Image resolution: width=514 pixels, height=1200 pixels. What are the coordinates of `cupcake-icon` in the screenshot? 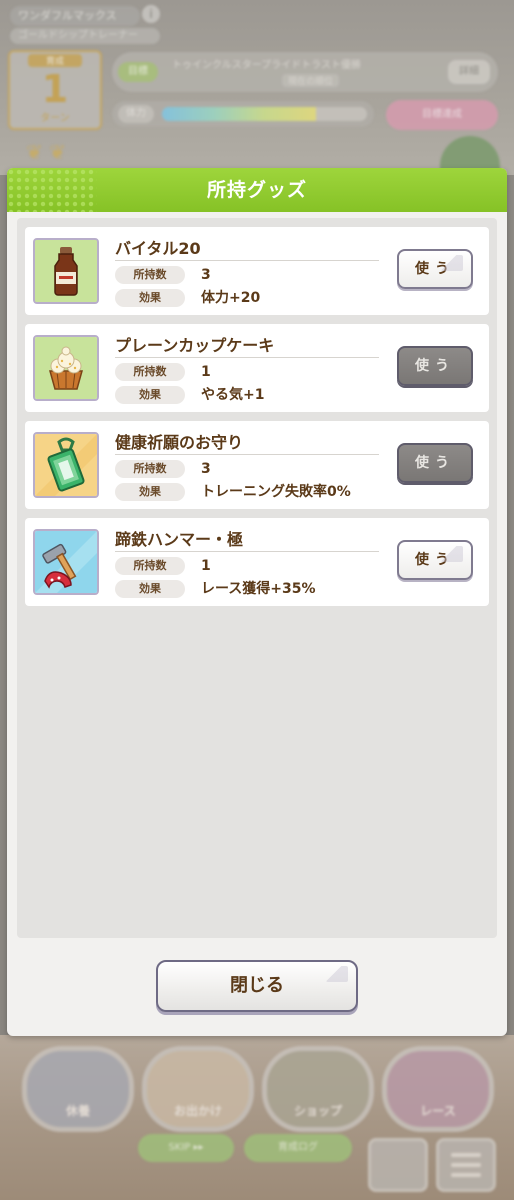 It's located at (66, 368).